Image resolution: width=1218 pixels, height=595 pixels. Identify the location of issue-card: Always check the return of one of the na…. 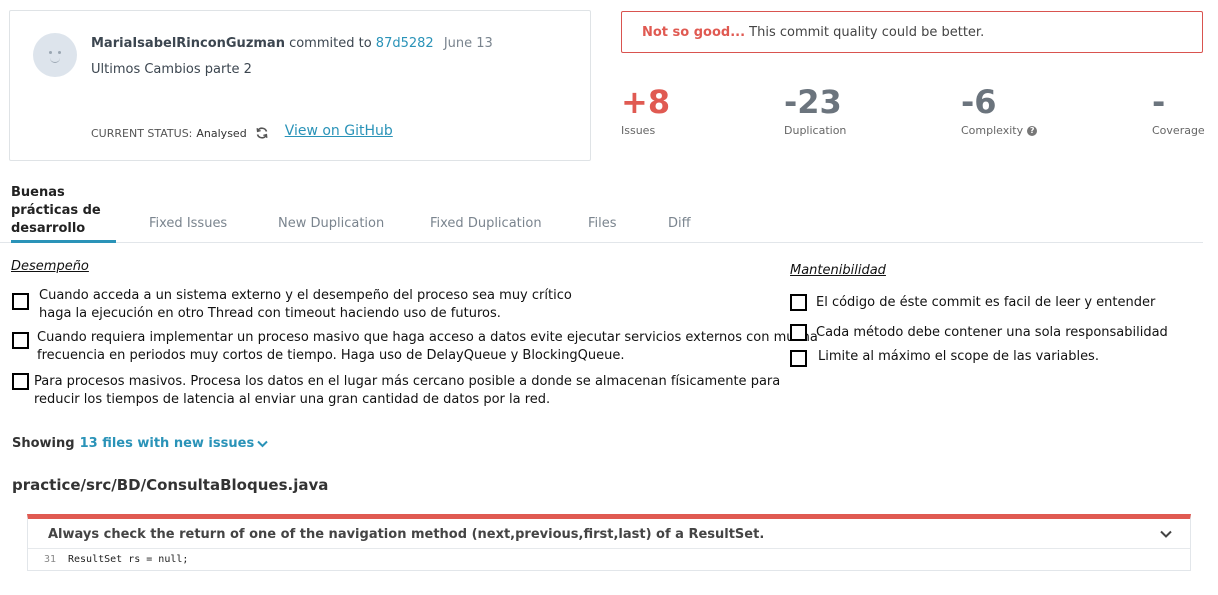
(609, 542).